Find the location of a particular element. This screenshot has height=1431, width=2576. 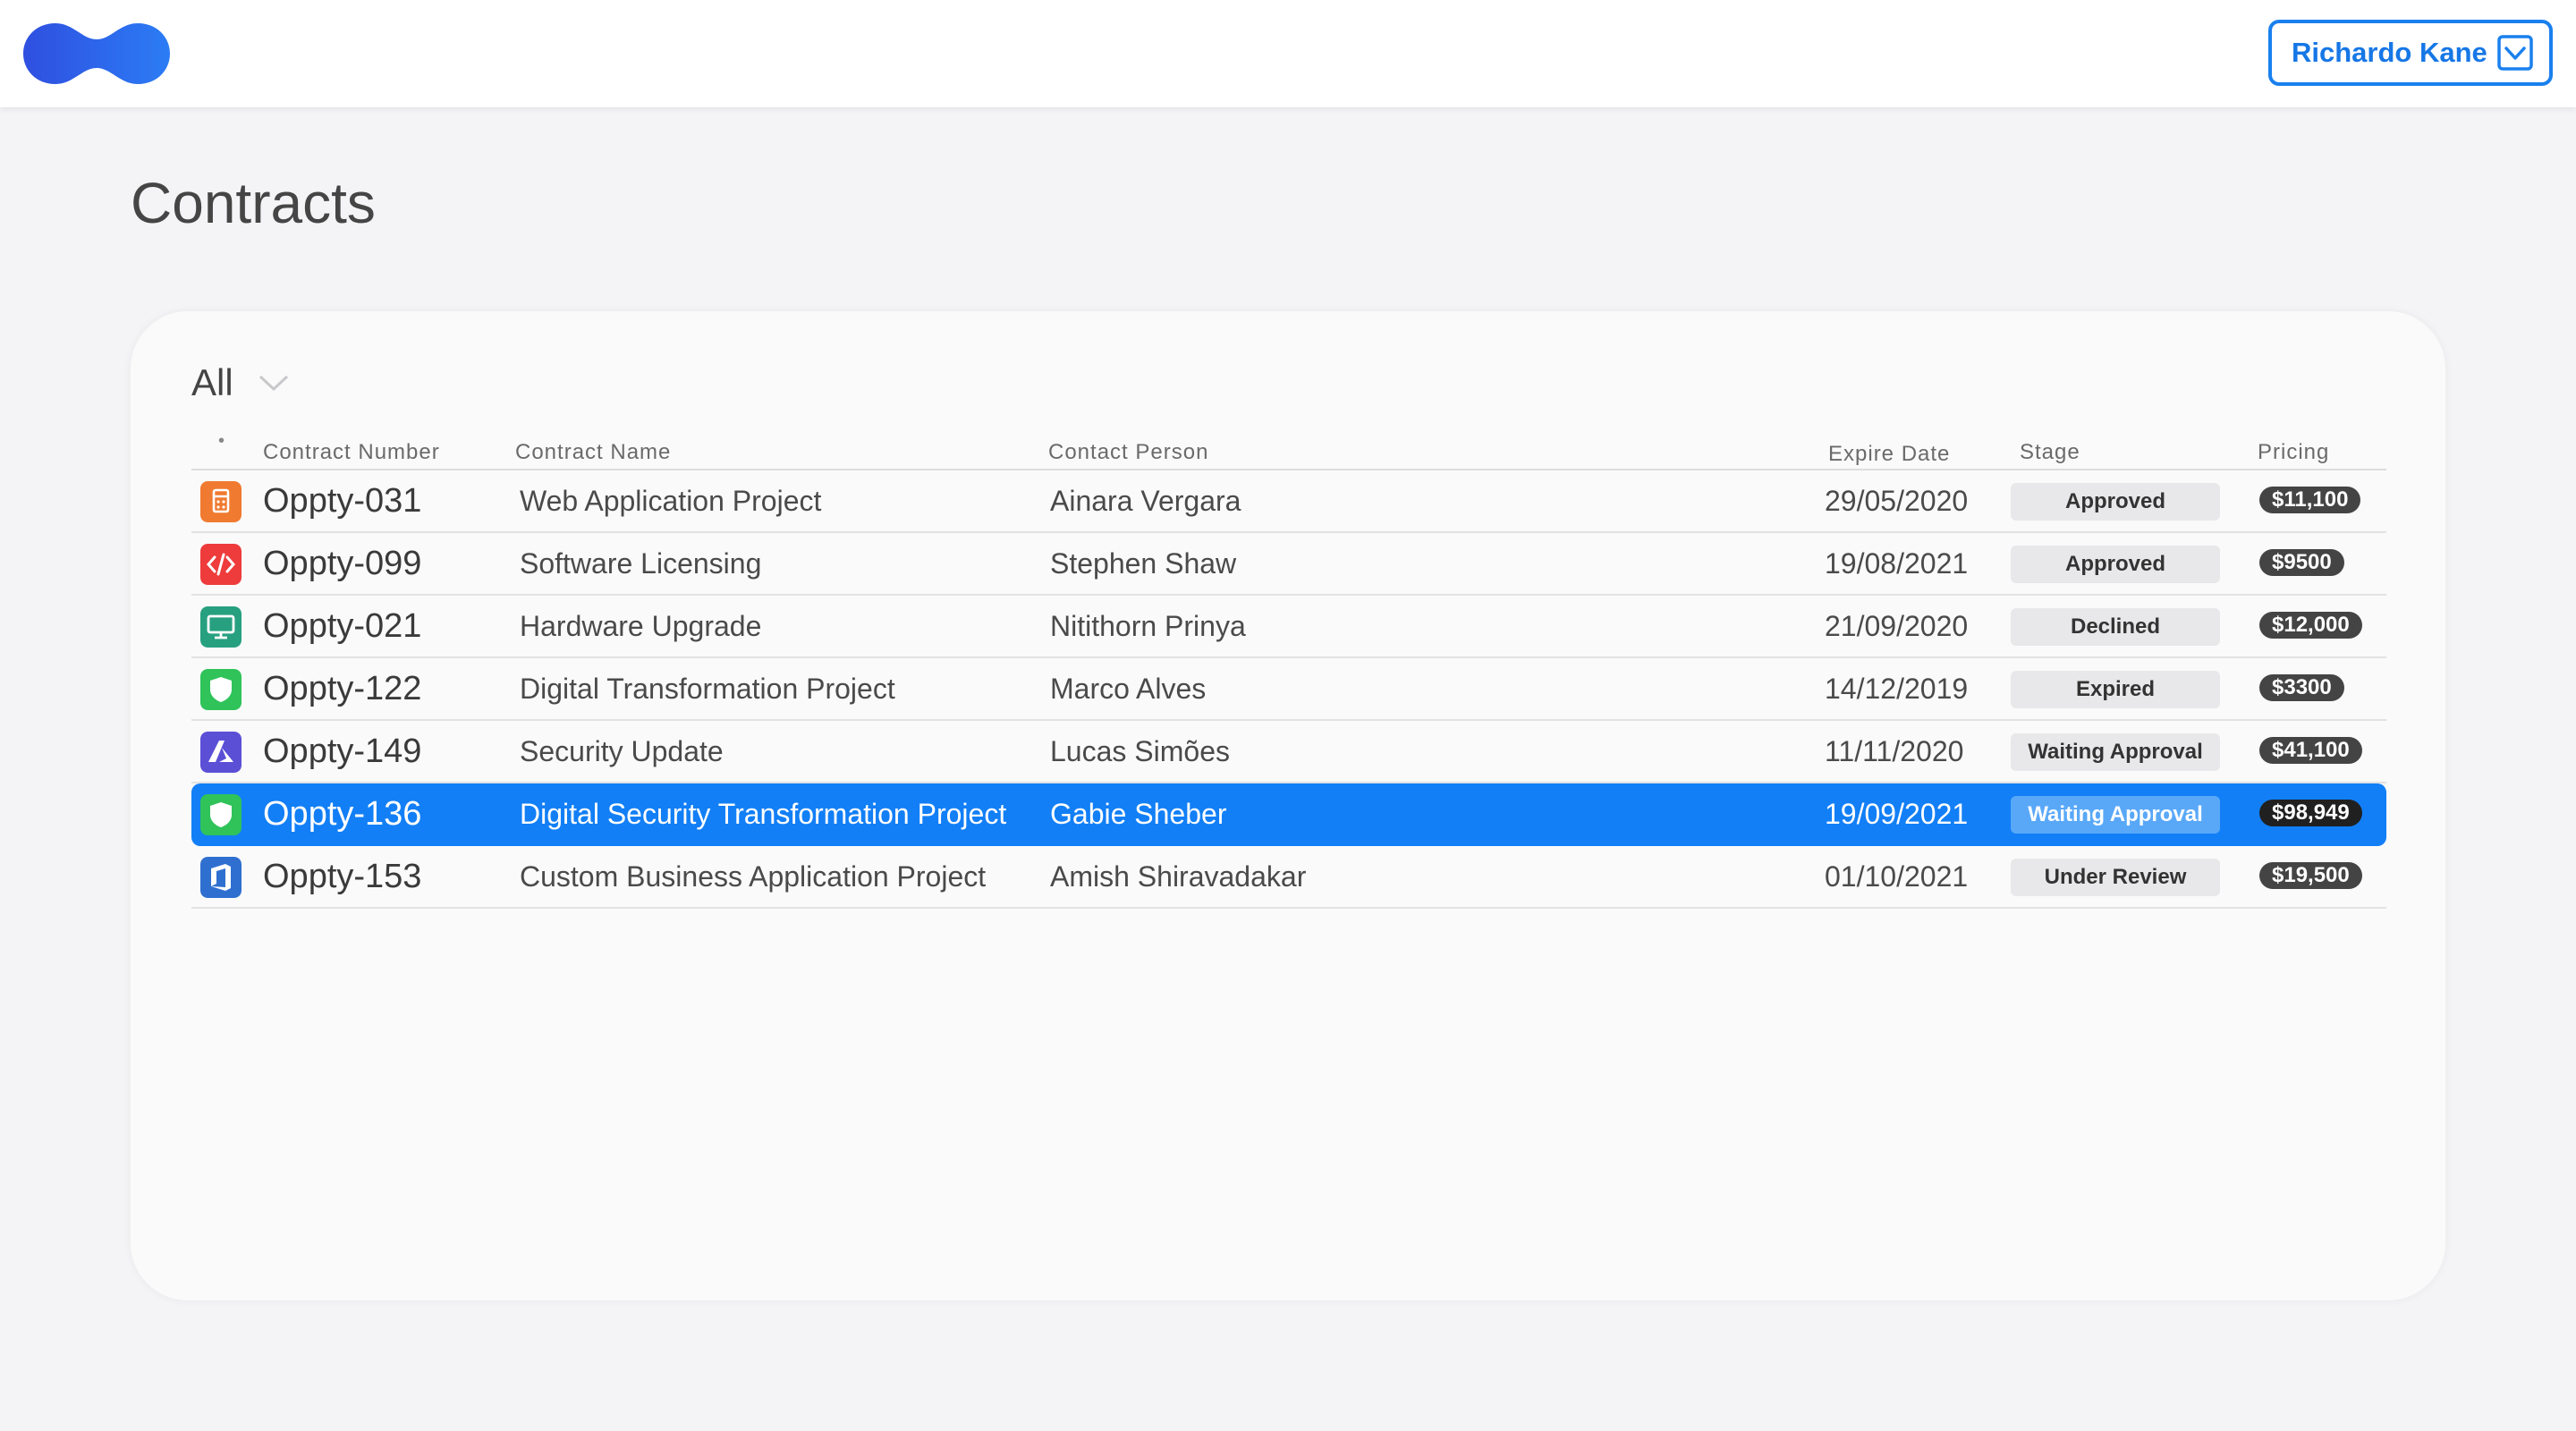

user-menu-button: Richardo Kane is located at coordinates (2410, 53).